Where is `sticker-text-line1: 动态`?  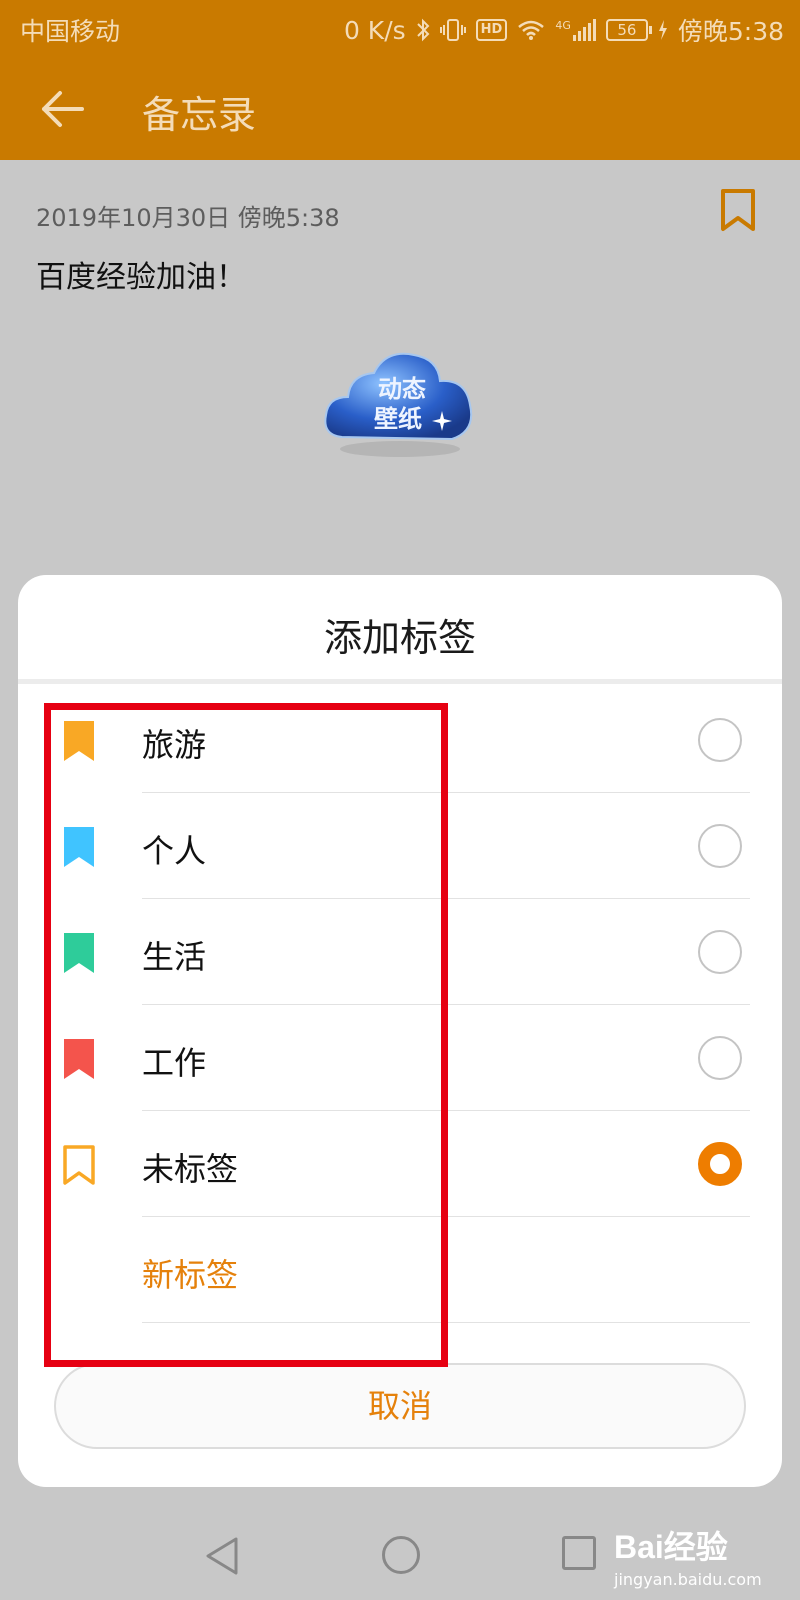
sticker-text-line1: 动态 is located at coordinates (402, 389).